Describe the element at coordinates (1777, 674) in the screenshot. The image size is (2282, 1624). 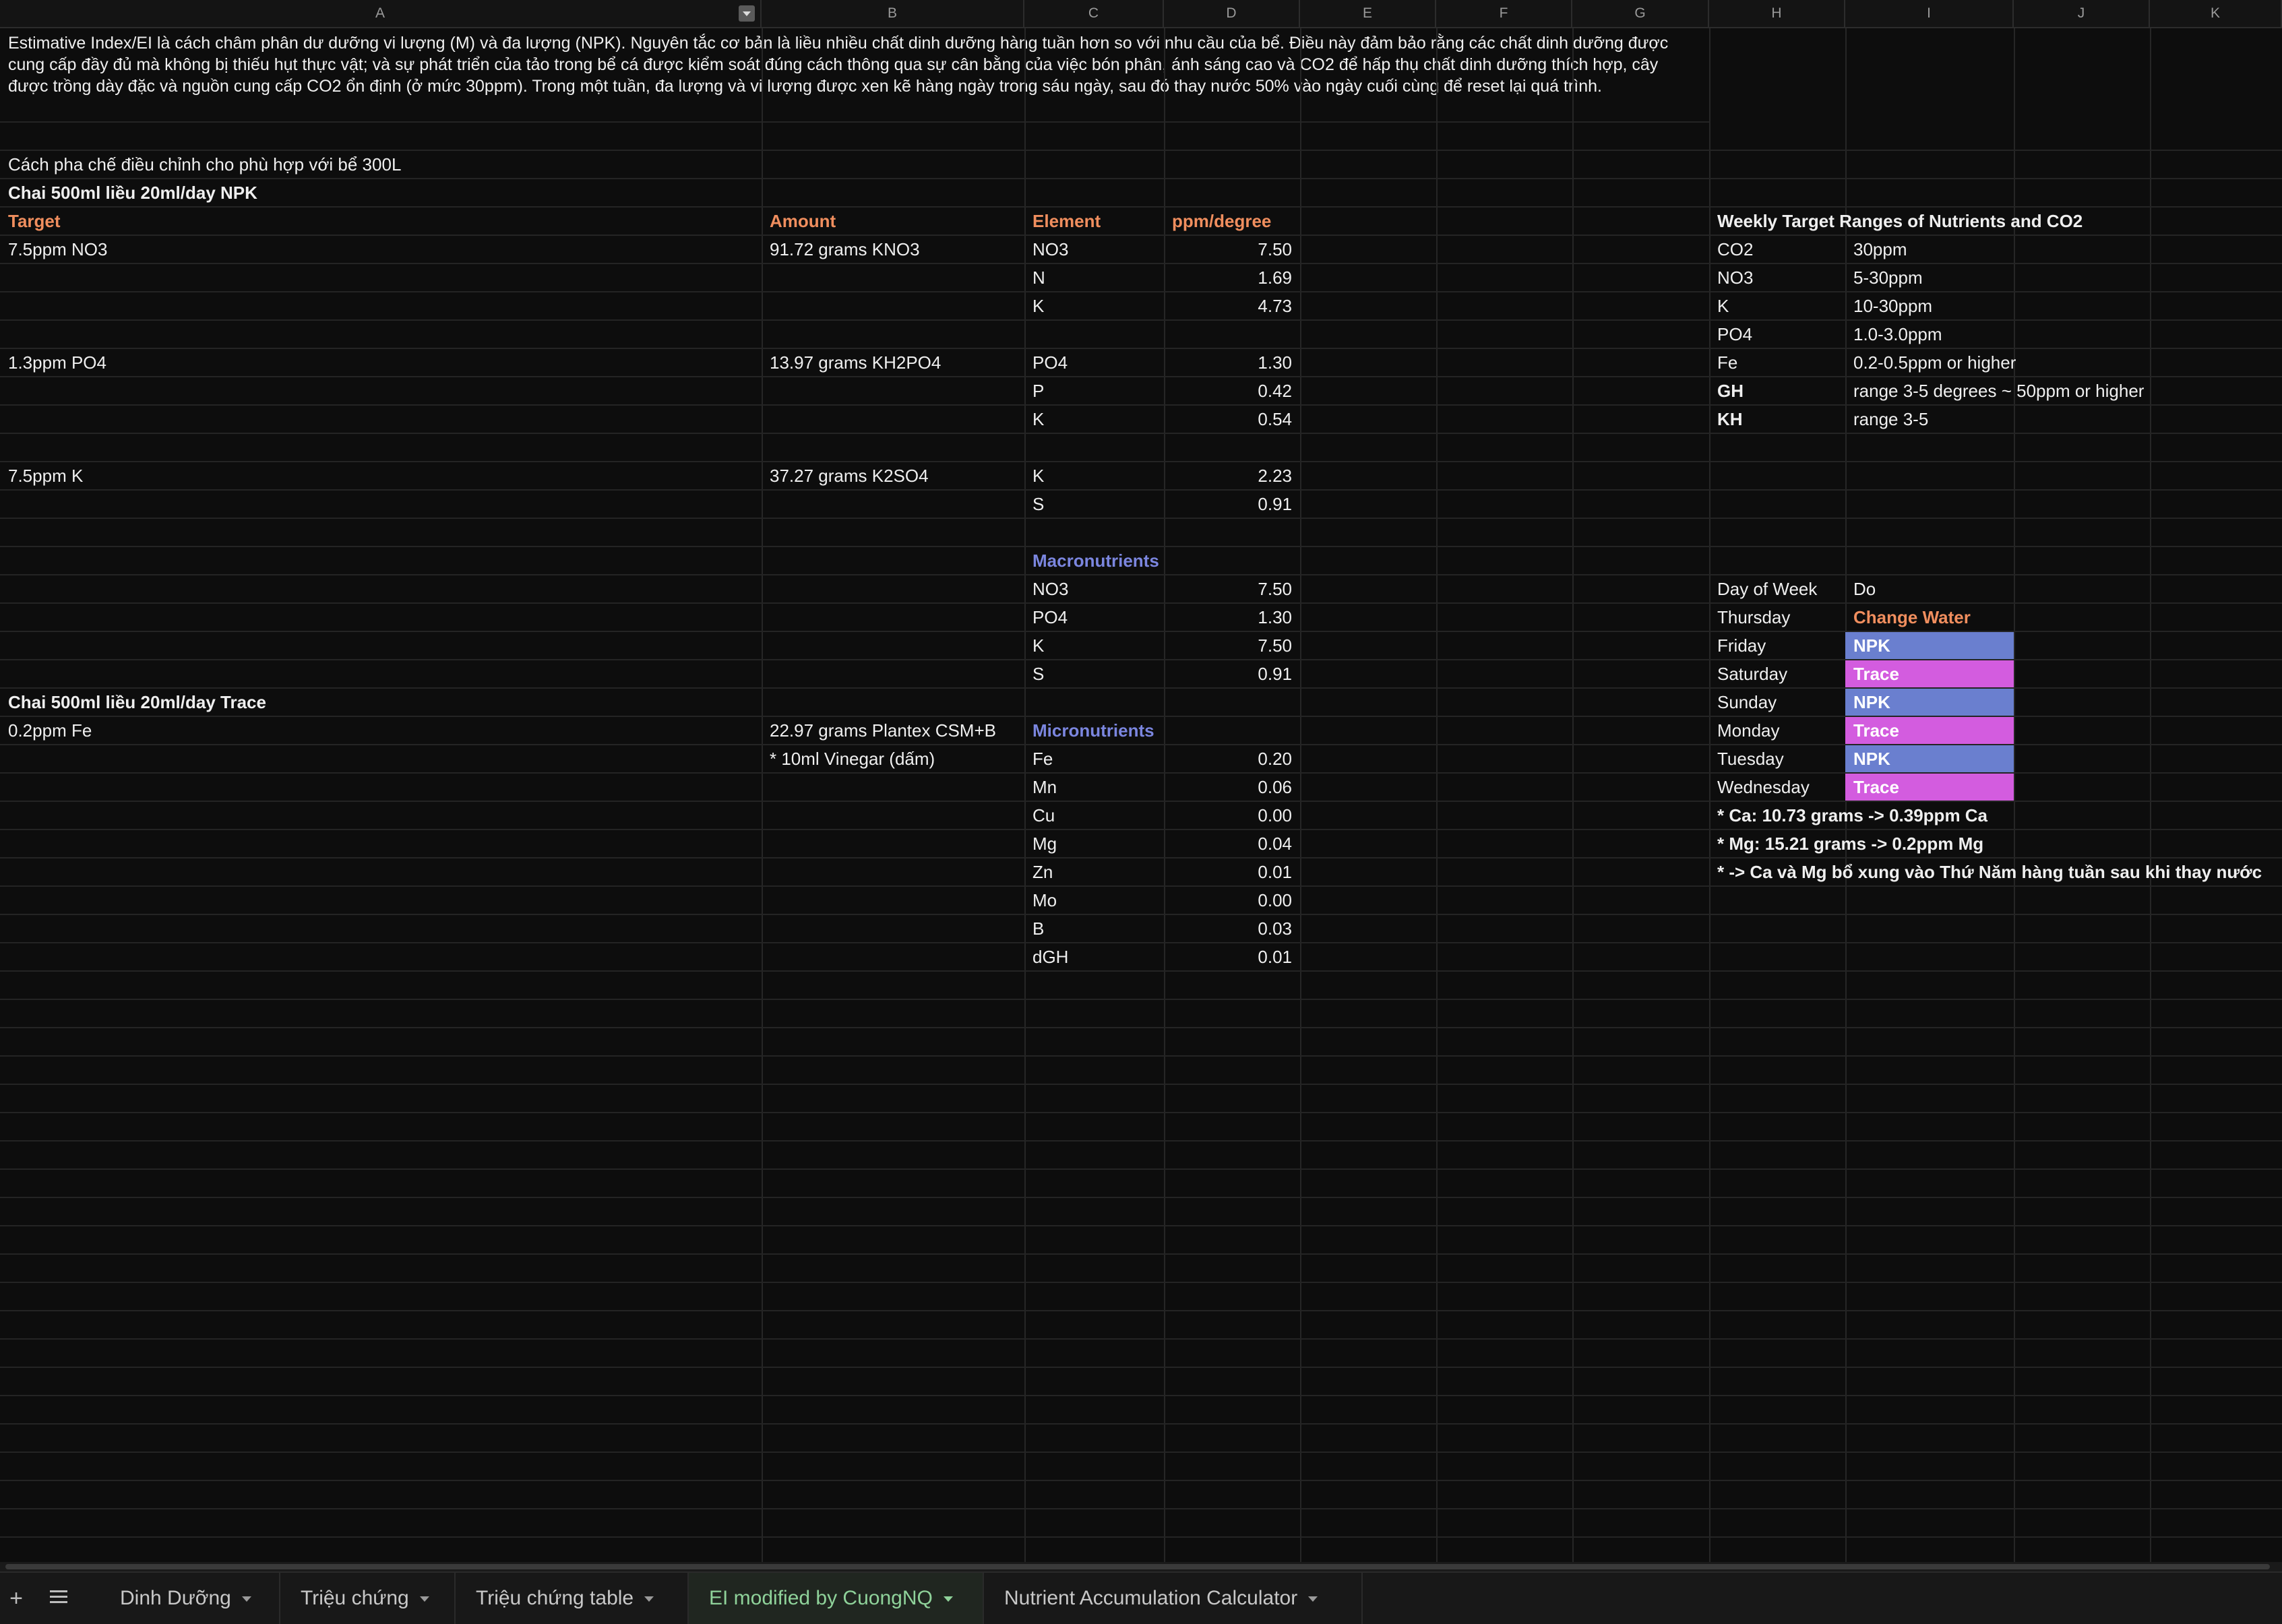
I see `schedule-day: Saturday` at that location.